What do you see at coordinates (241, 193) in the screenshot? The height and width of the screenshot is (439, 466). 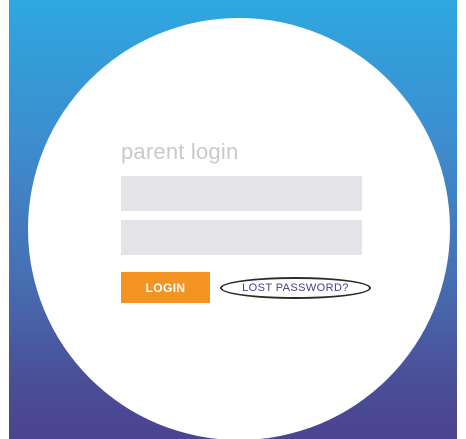 I see `username-field` at bounding box center [241, 193].